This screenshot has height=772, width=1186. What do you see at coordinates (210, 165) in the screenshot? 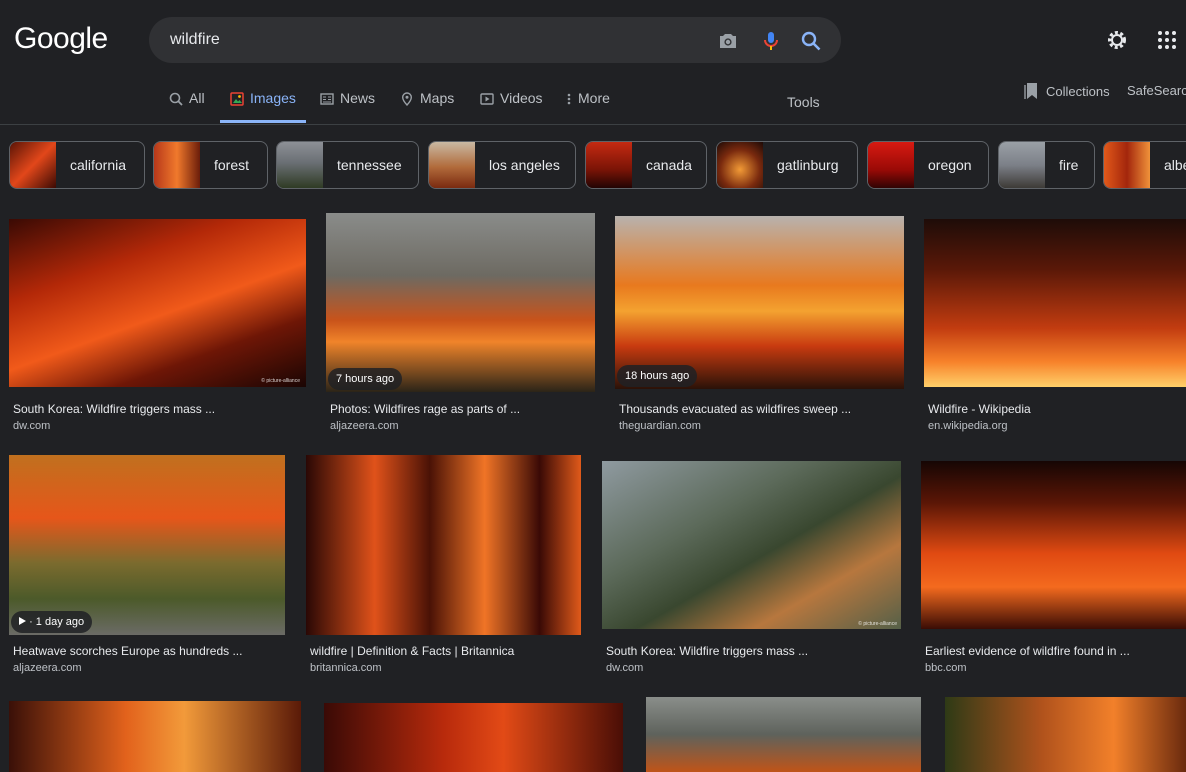
I see `chip-forest: forest` at bounding box center [210, 165].